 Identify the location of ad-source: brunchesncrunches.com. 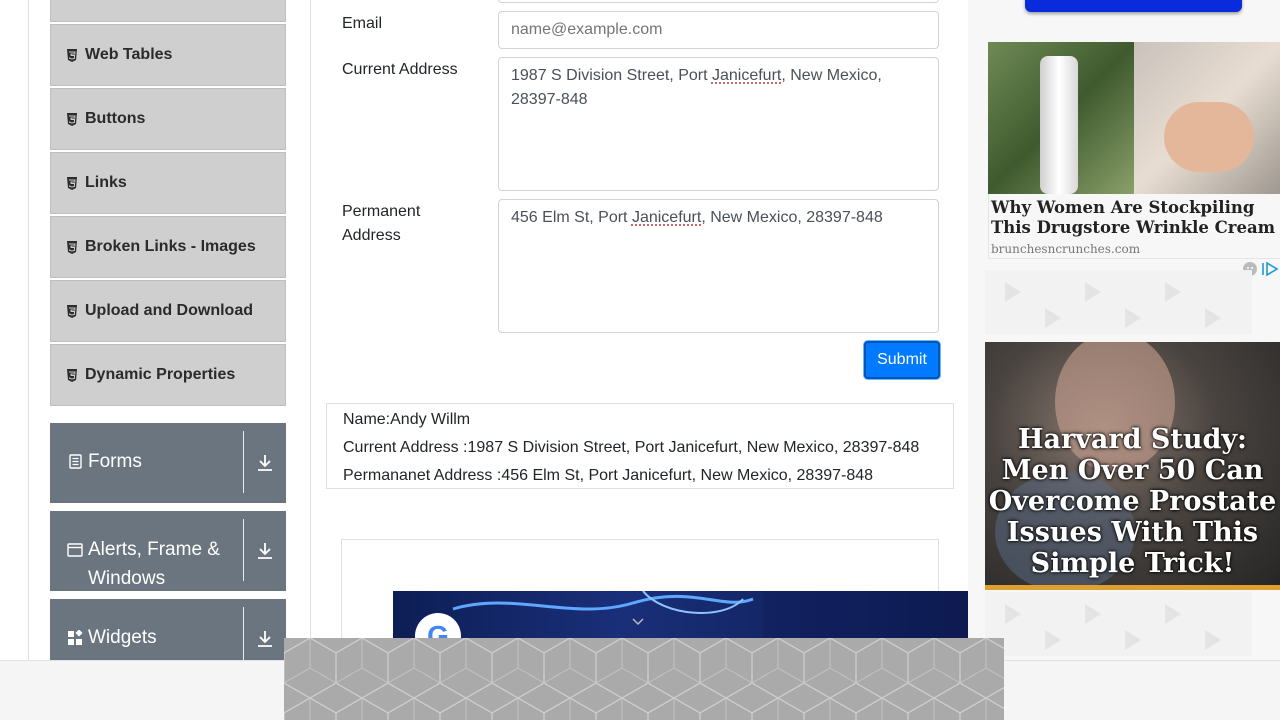
(1066, 249).